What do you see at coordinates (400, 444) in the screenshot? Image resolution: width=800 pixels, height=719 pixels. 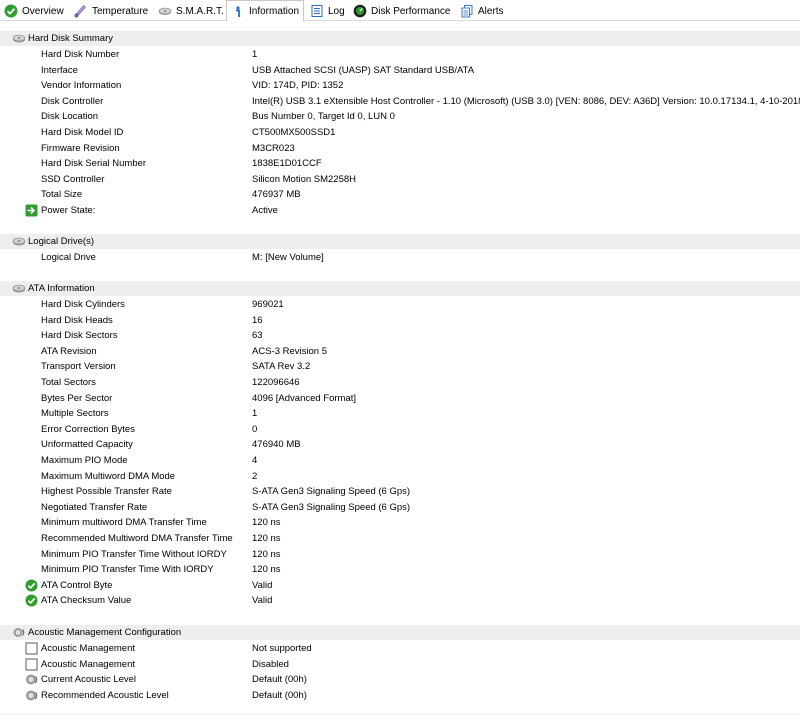 I see `info-row: Unformatted Capacity 476940 MB` at bounding box center [400, 444].